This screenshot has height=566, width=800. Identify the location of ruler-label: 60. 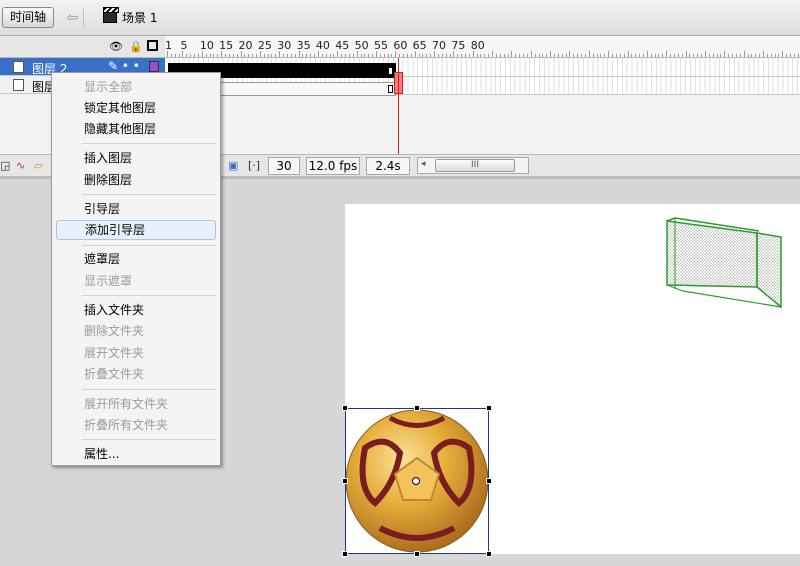
(400, 45).